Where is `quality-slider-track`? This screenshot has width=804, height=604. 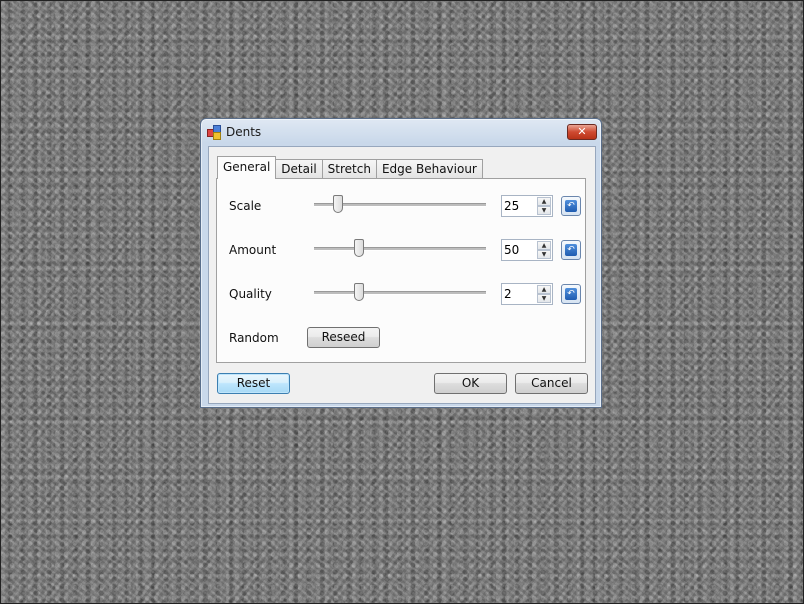 quality-slider-track is located at coordinates (400, 293).